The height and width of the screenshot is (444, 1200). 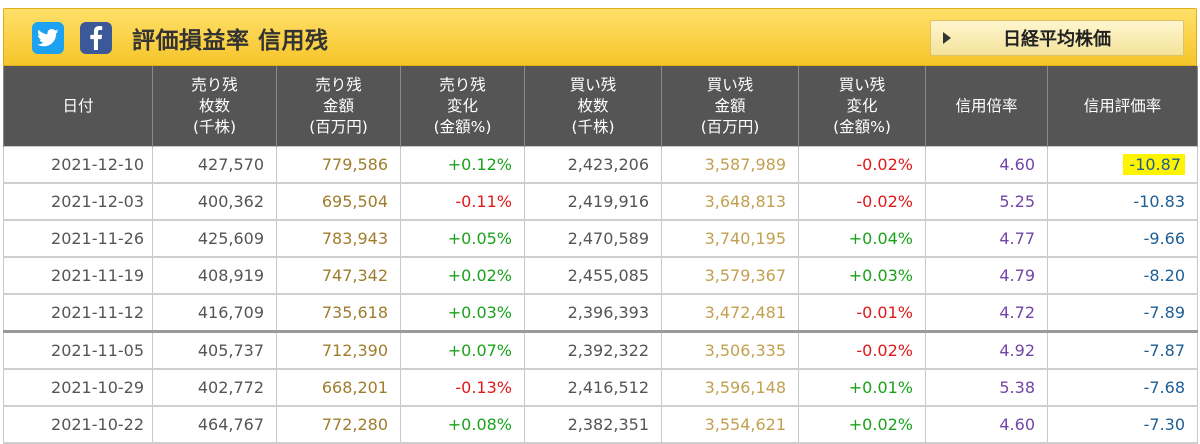 I want to click on column-header-margin-ratio: 信用倍率, so click(x=986, y=106).